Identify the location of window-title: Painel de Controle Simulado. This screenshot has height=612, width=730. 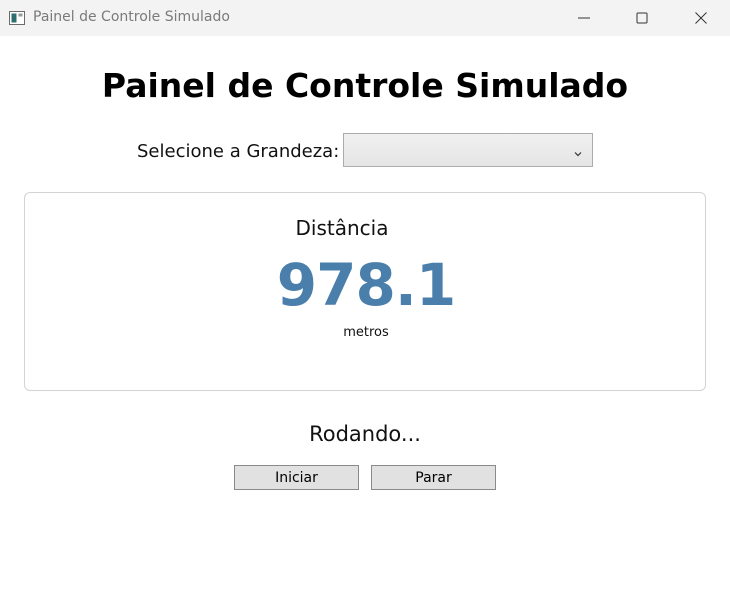
(131, 17).